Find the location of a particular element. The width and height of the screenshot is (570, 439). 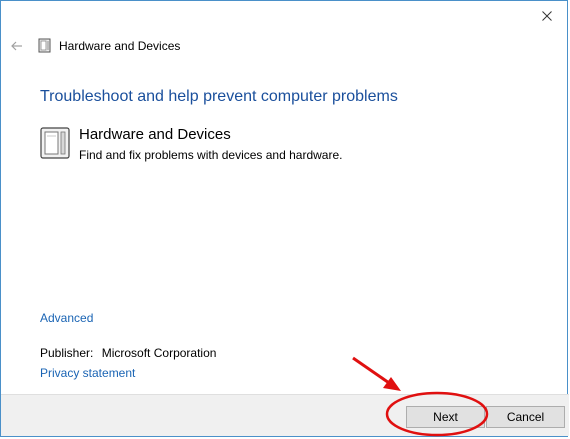

close-button is located at coordinates (547, 16).